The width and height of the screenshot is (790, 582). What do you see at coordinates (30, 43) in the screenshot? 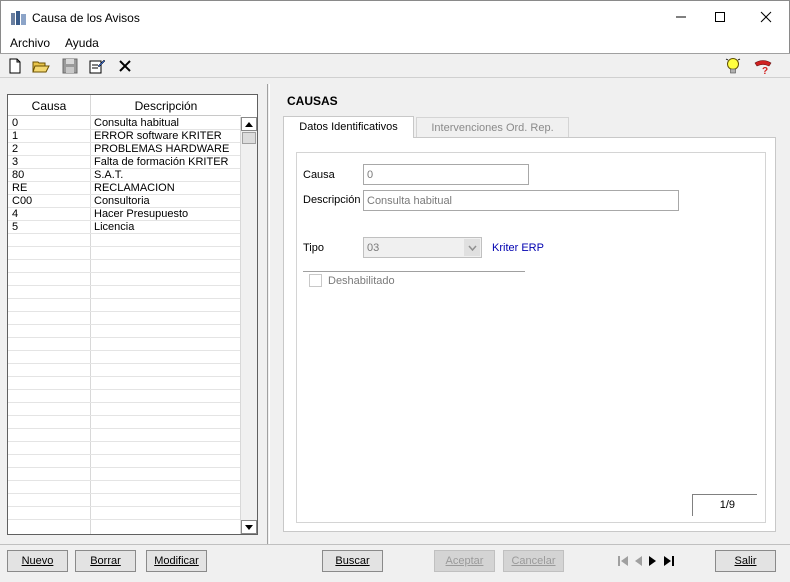
I see `menu-archivo: Archivo` at bounding box center [30, 43].